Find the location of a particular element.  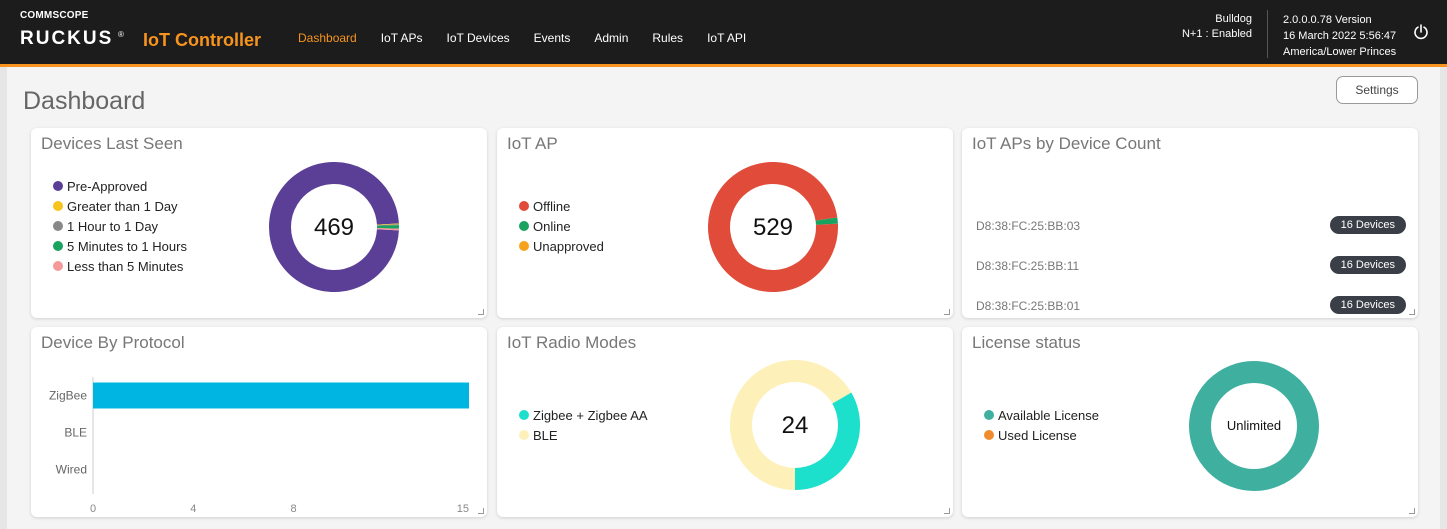

legend-item: Unapproved is located at coordinates (561, 246).